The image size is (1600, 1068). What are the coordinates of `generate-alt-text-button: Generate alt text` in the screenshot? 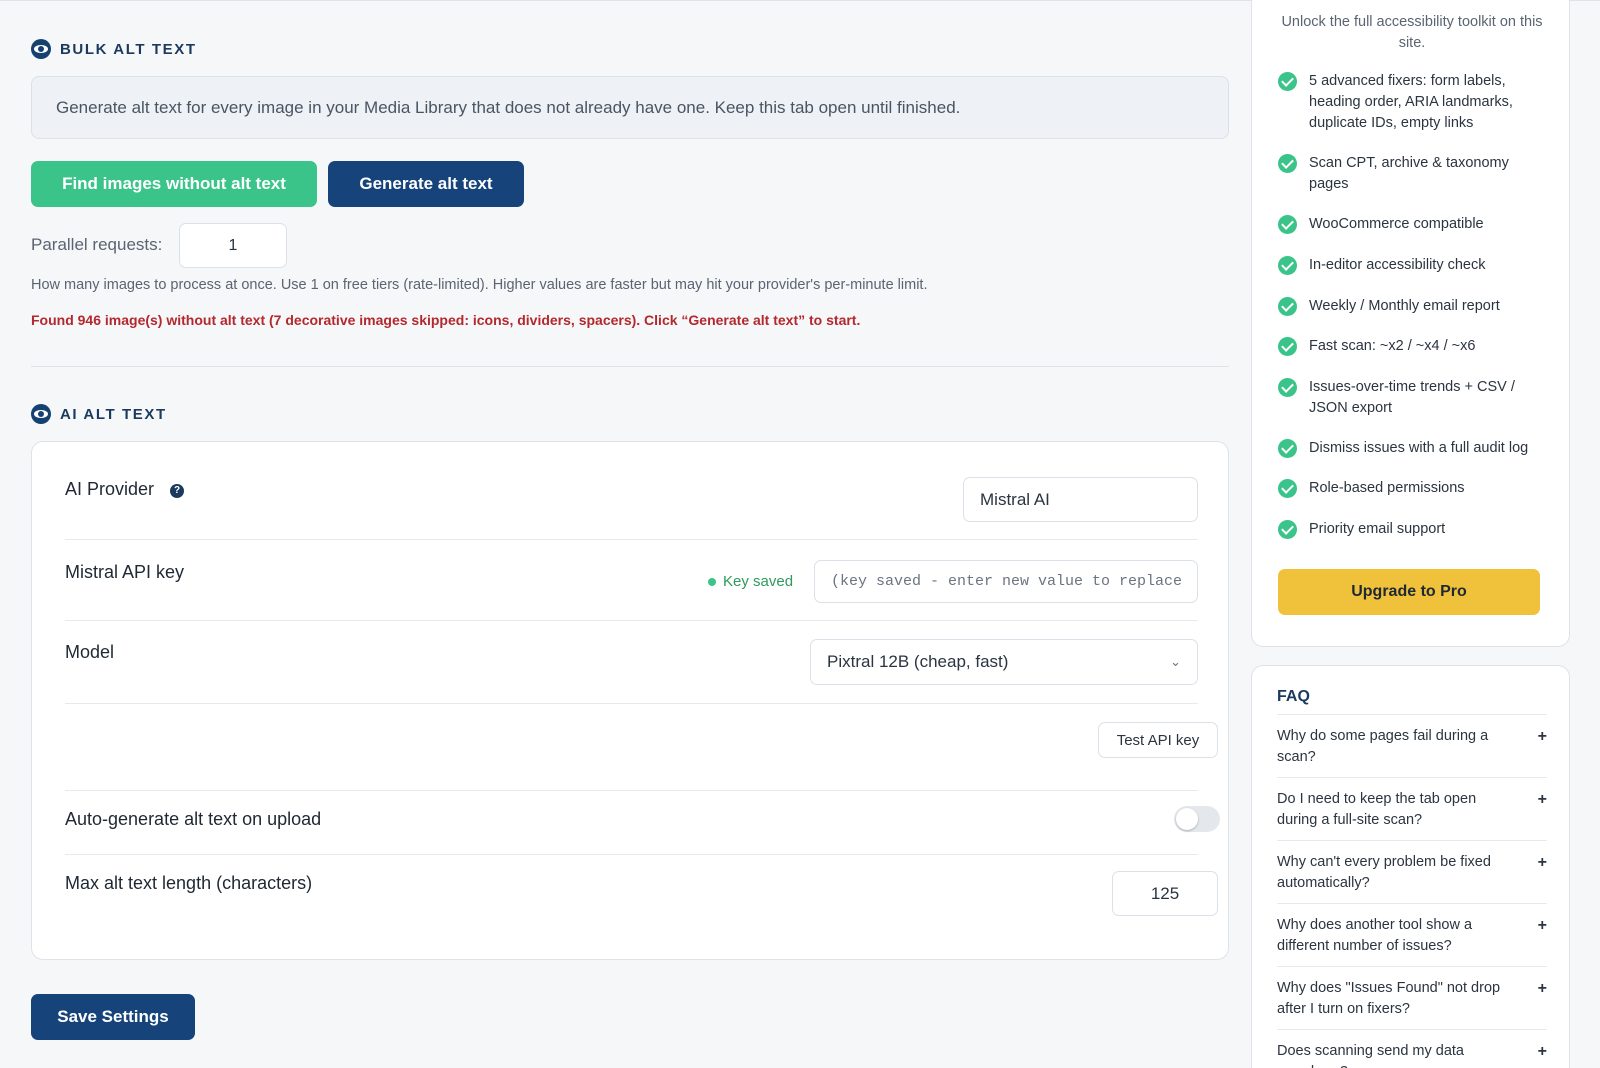 It's located at (426, 184).